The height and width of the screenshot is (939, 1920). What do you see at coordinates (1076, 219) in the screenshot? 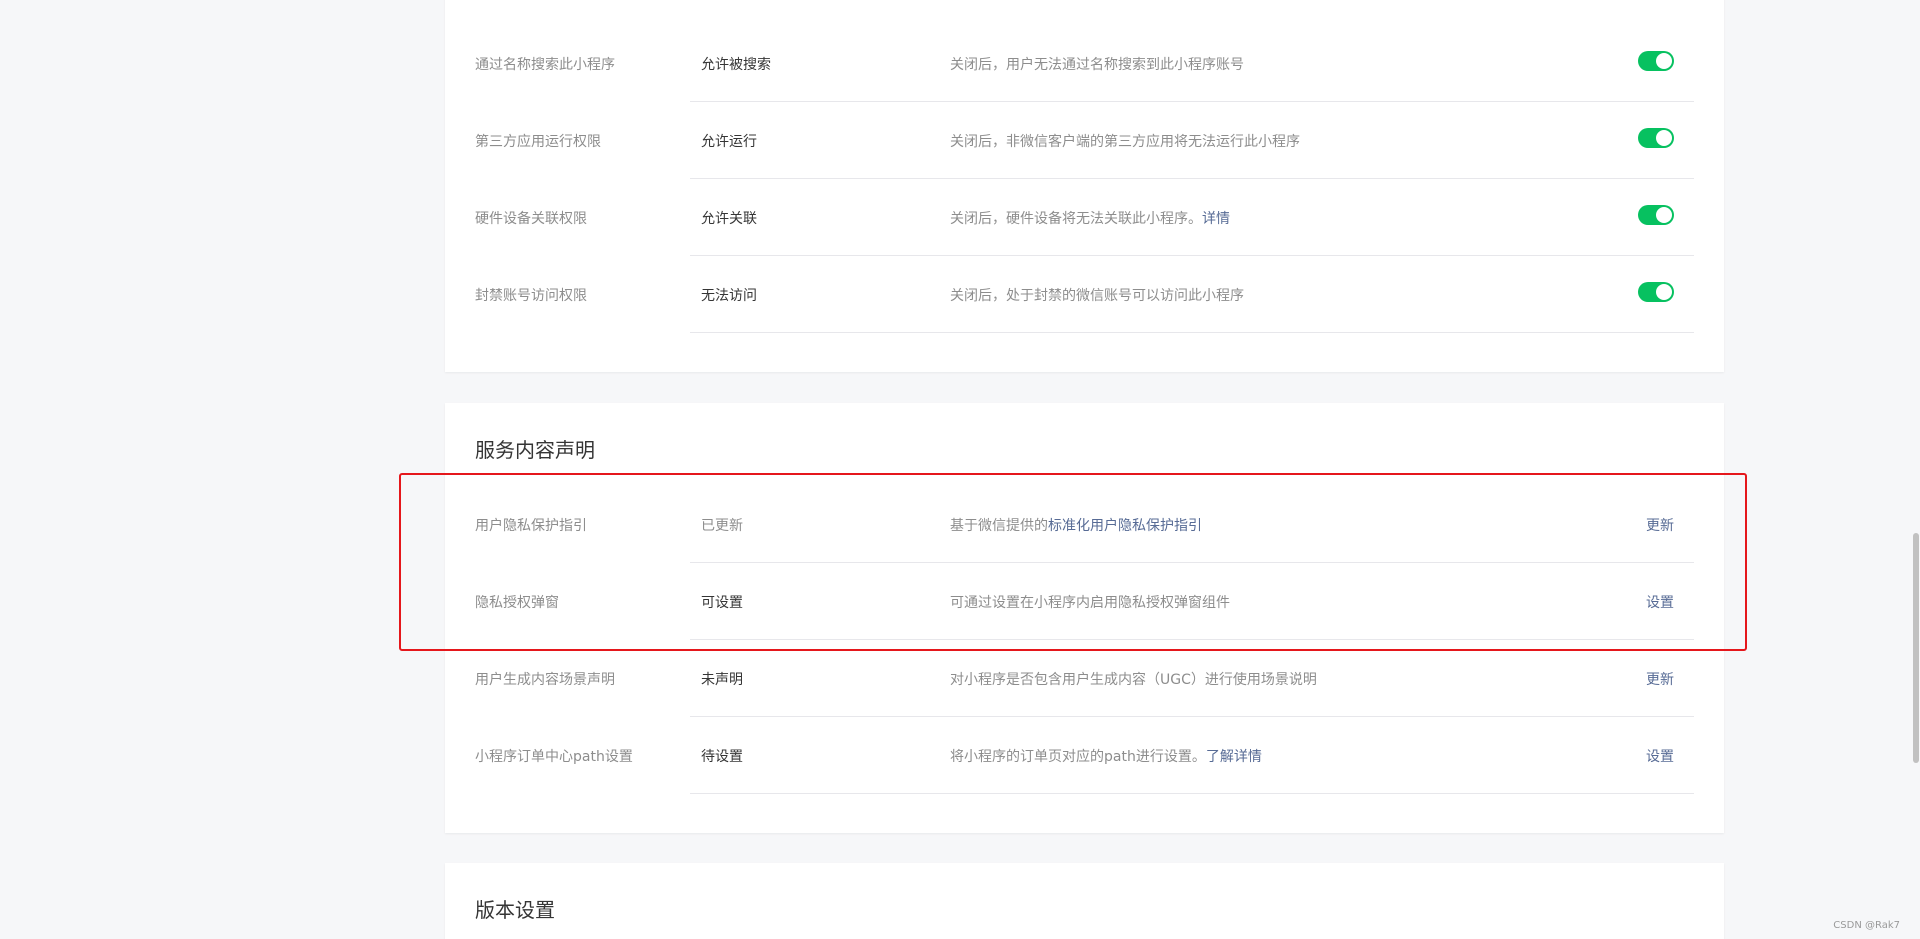
I see `description-text: 关闭后，硬件设备将无法关联此小程序。` at bounding box center [1076, 219].